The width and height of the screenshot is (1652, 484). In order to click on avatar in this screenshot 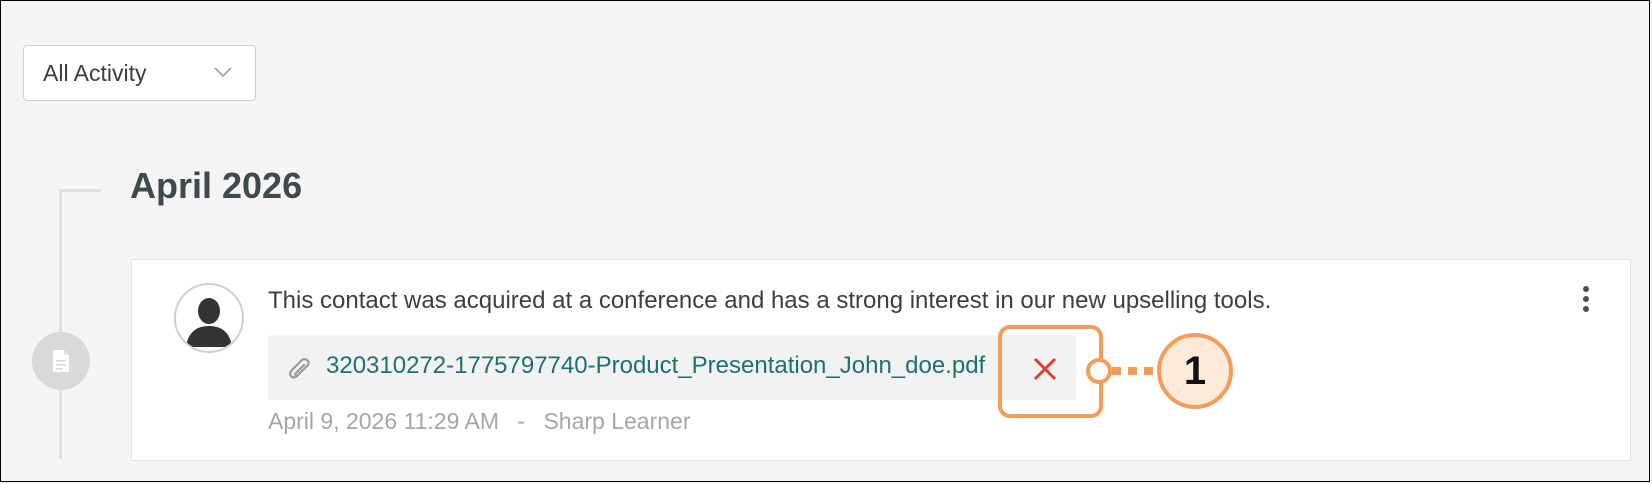, I will do `click(209, 318)`.